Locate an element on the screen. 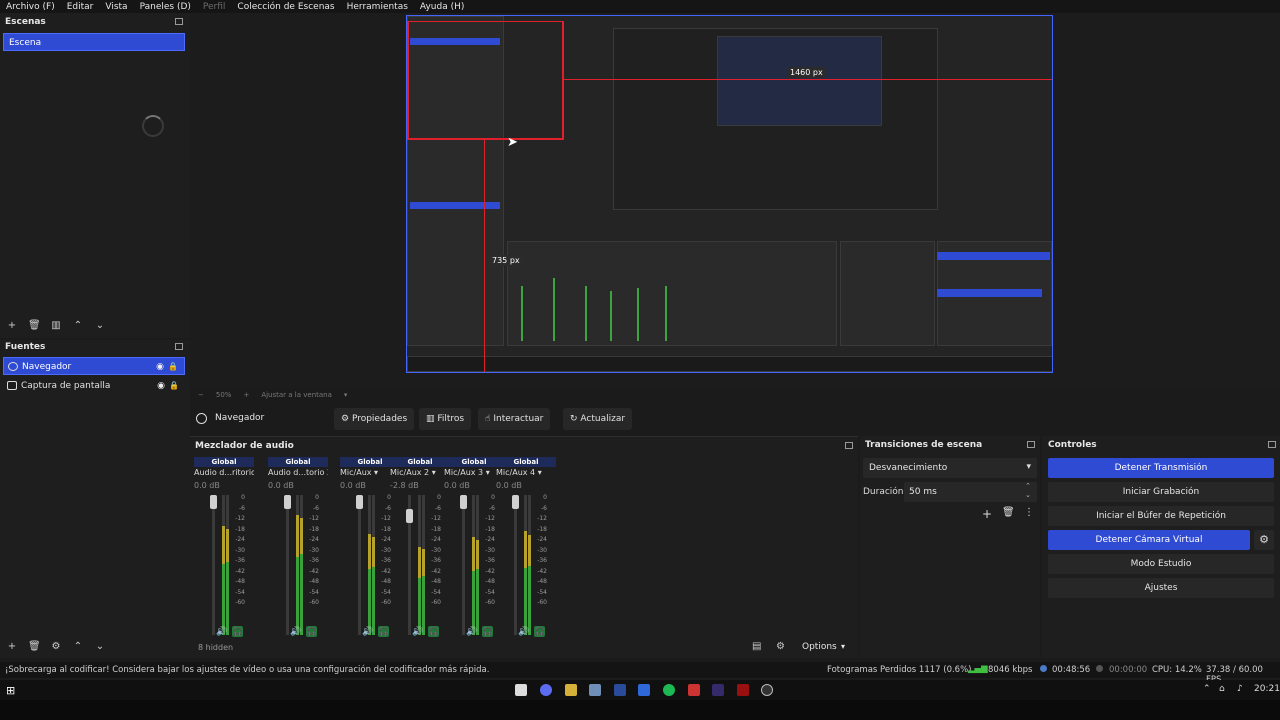  menu-vista: Vista is located at coordinates (116, 7).